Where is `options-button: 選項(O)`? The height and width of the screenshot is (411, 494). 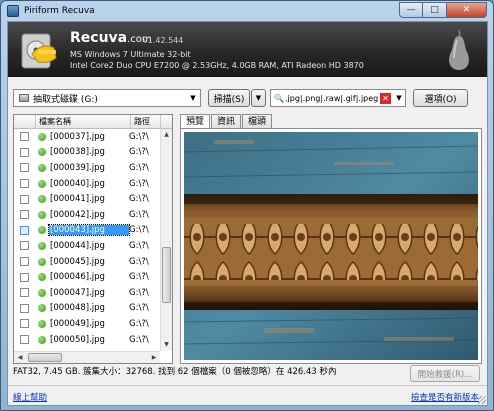
options-button: 選項(O) is located at coordinates (440, 98).